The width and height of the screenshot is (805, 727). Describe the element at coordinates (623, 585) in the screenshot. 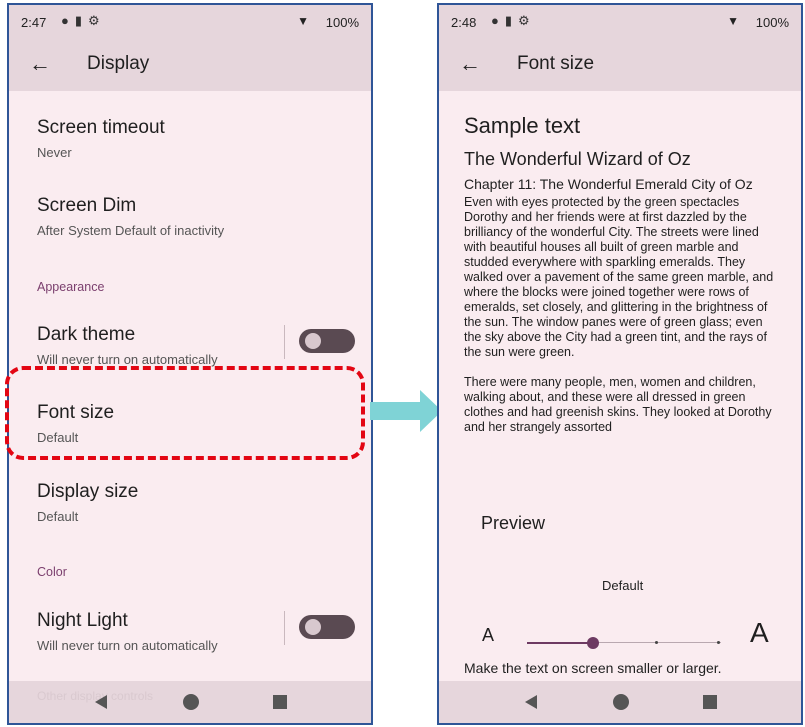

I see `current-size-label: Default` at that location.